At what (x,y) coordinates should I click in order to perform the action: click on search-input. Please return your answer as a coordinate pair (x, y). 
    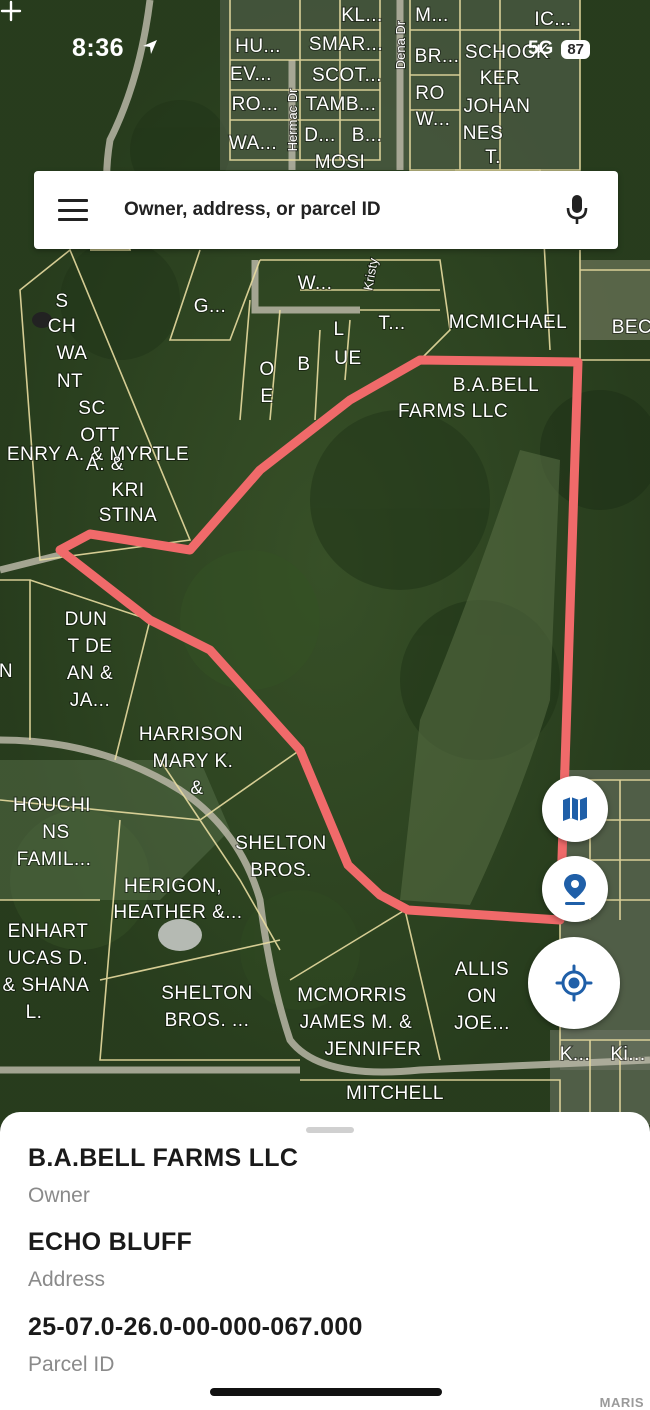
    Looking at the image, I should click on (344, 210).